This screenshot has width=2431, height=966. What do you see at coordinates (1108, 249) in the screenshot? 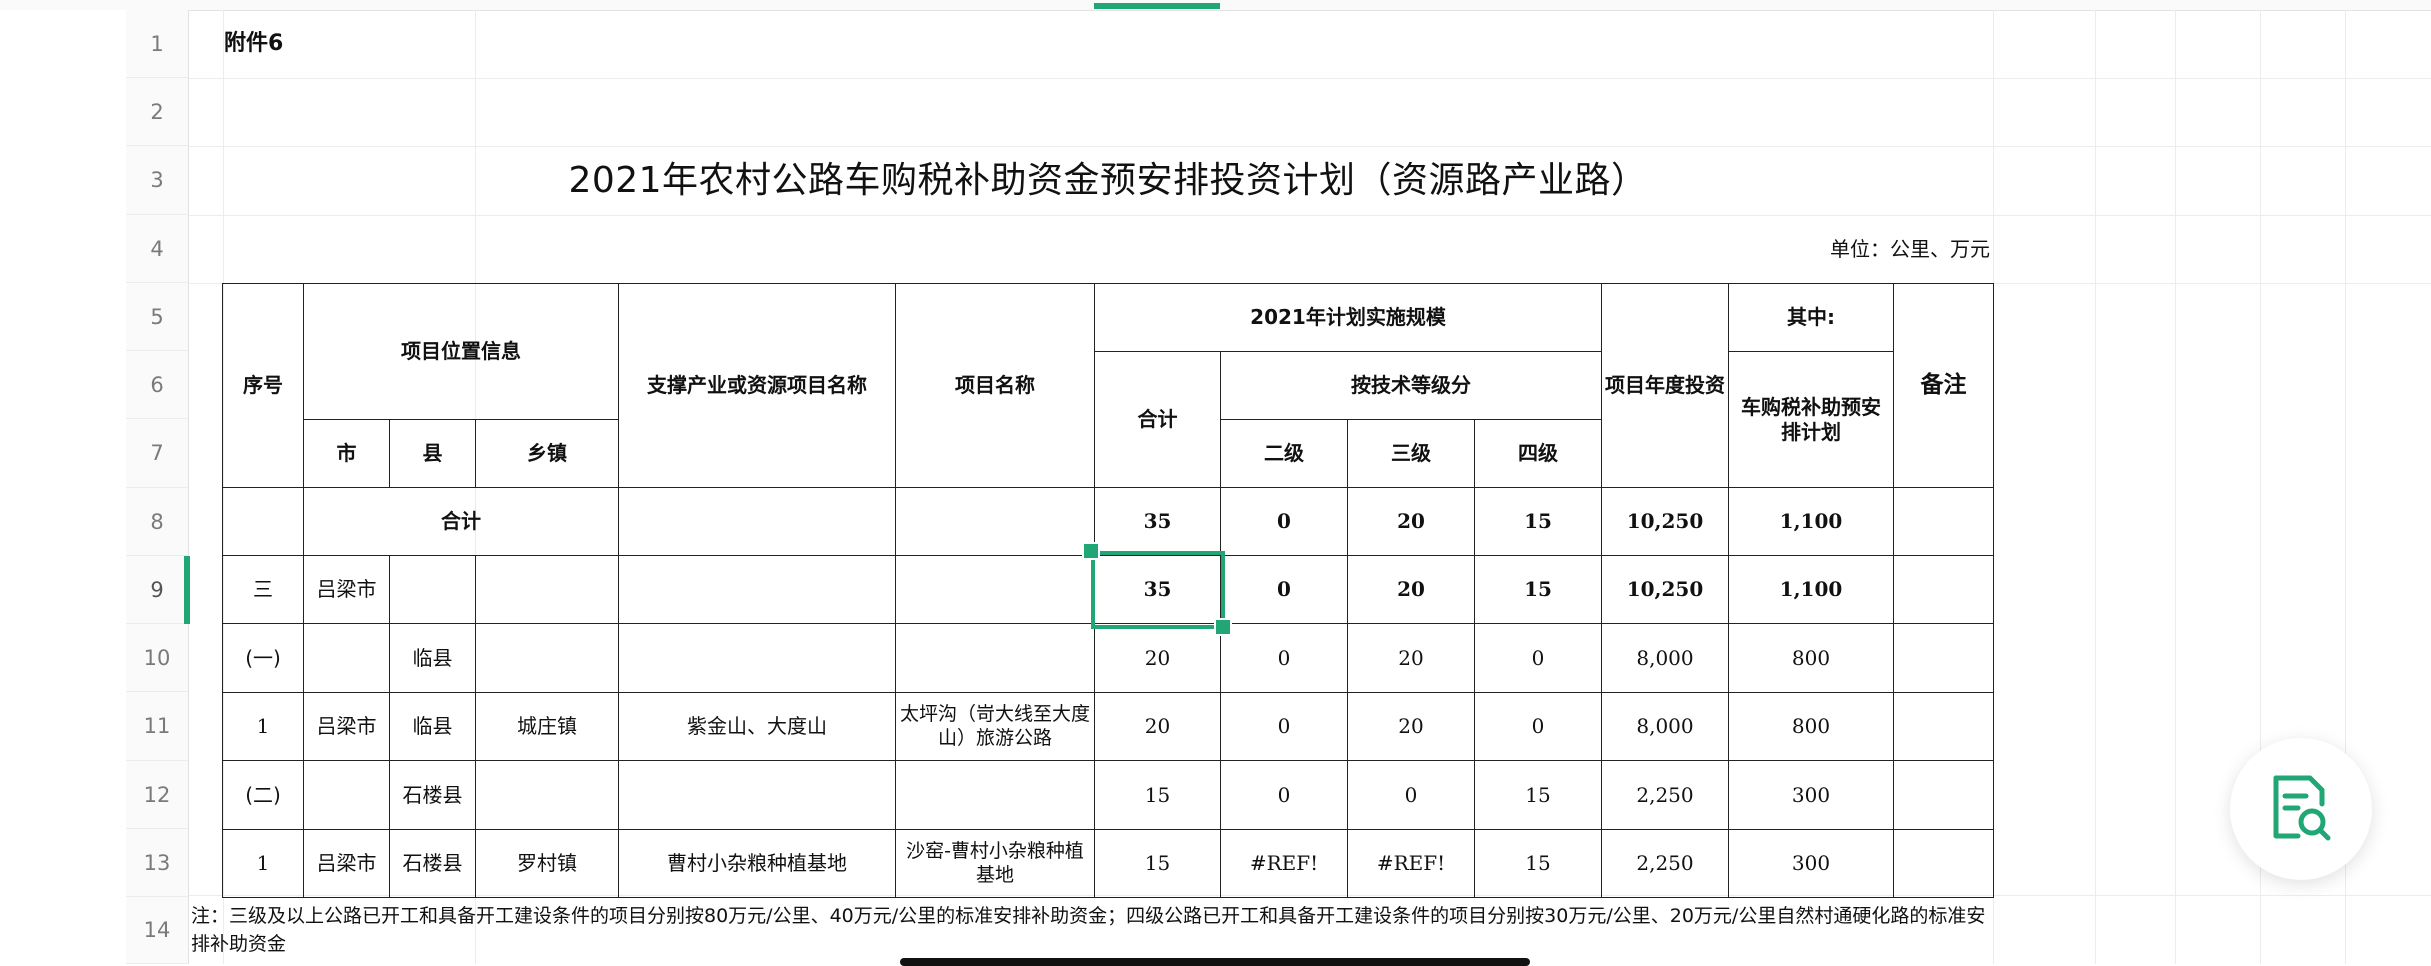
I see `unit-label: 单位：公里、万元` at bounding box center [1108, 249].